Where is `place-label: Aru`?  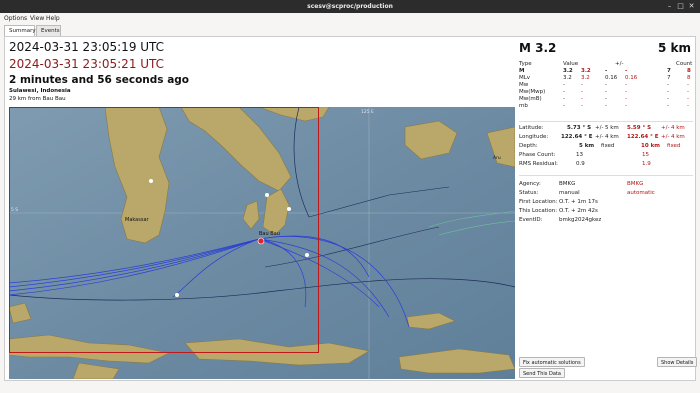
place-label: Aru is located at coordinates (497, 158).